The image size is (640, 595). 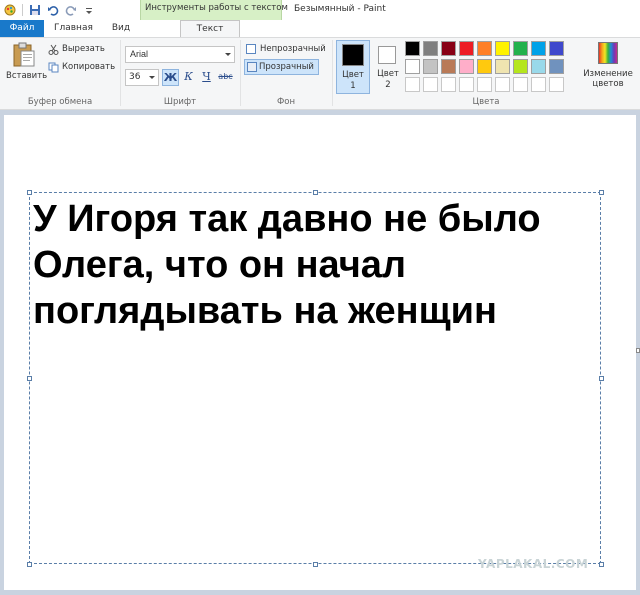 What do you see at coordinates (27, 76) in the screenshot?
I see `paste-label: Вставить` at bounding box center [27, 76].